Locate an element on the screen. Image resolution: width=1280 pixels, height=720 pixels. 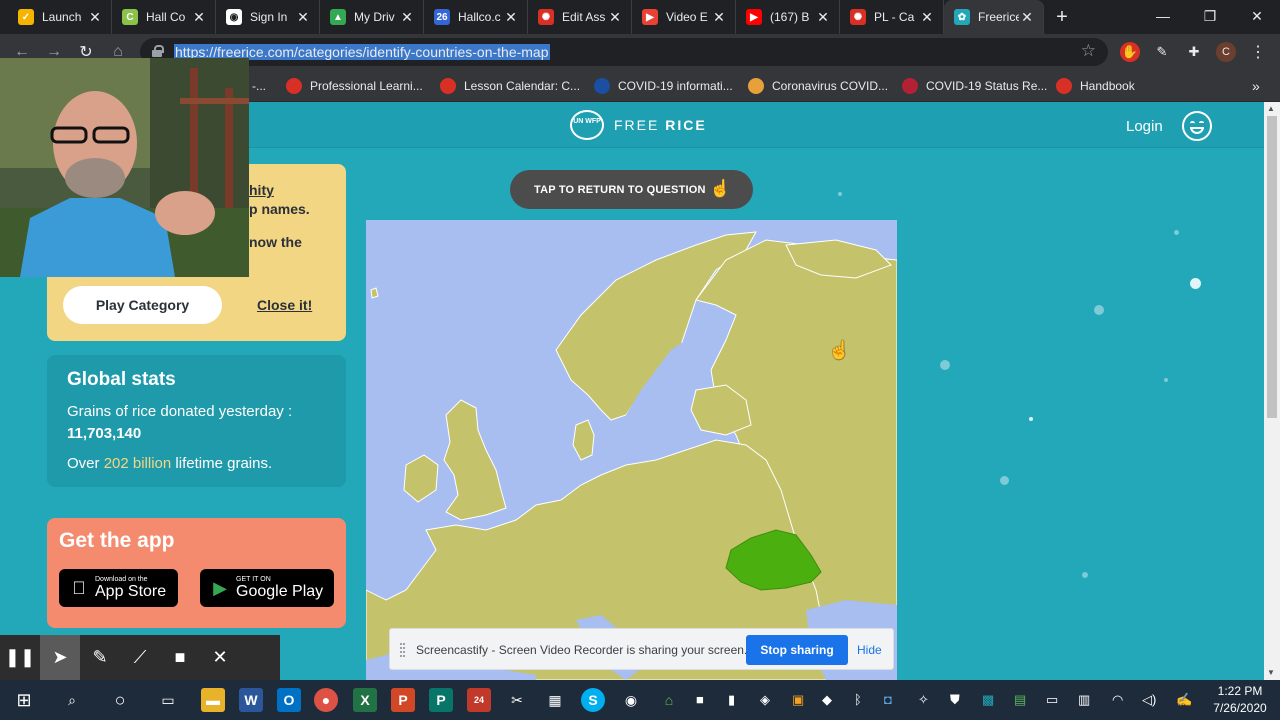
pen-tray-icon: ✍ is located at coordinates (1184, 700).